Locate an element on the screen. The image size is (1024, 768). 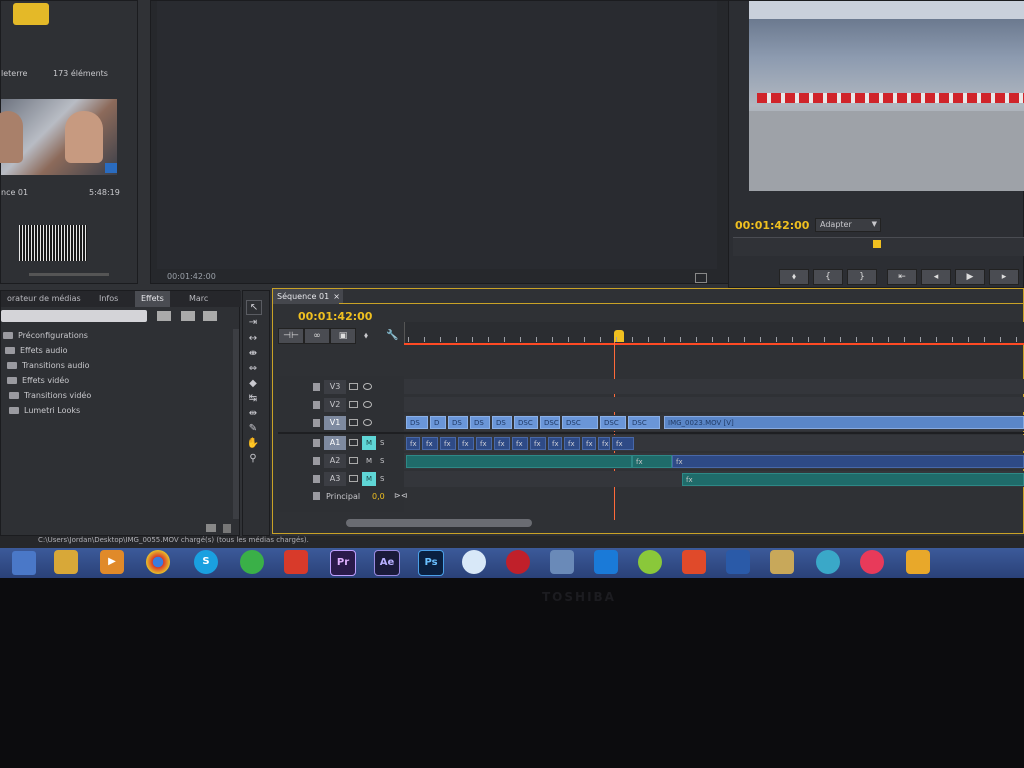
file-explorer-icon is located at coordinates (66, 562).